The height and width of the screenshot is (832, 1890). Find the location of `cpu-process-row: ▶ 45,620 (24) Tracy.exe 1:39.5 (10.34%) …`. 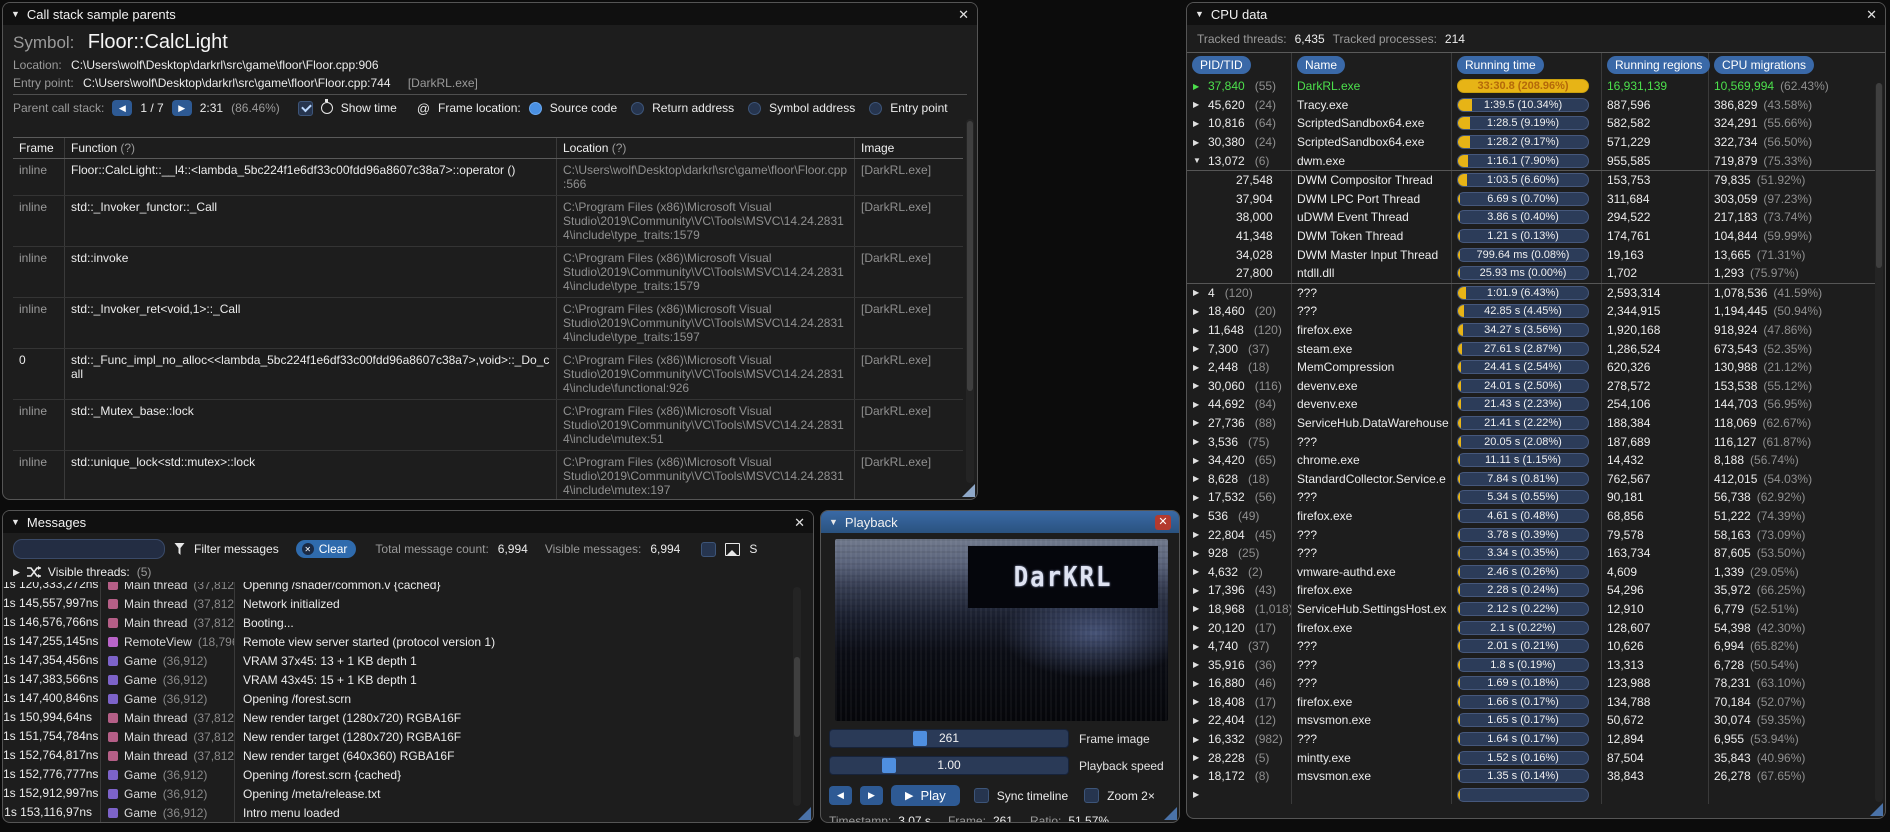

cpu-process-row: ▶ 45,620 (24) Tracy.exe 1:39.5 (10.34%) … is located at coordinates (1531, 105).